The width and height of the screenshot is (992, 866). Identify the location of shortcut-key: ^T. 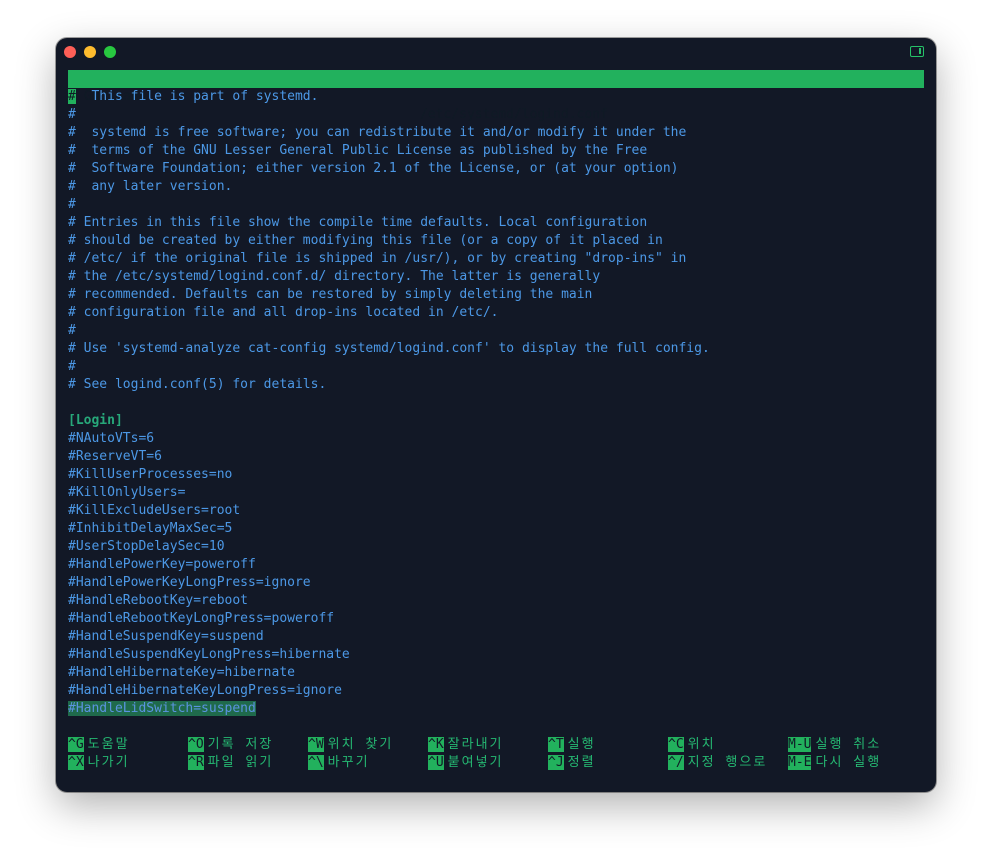
(556, 744).